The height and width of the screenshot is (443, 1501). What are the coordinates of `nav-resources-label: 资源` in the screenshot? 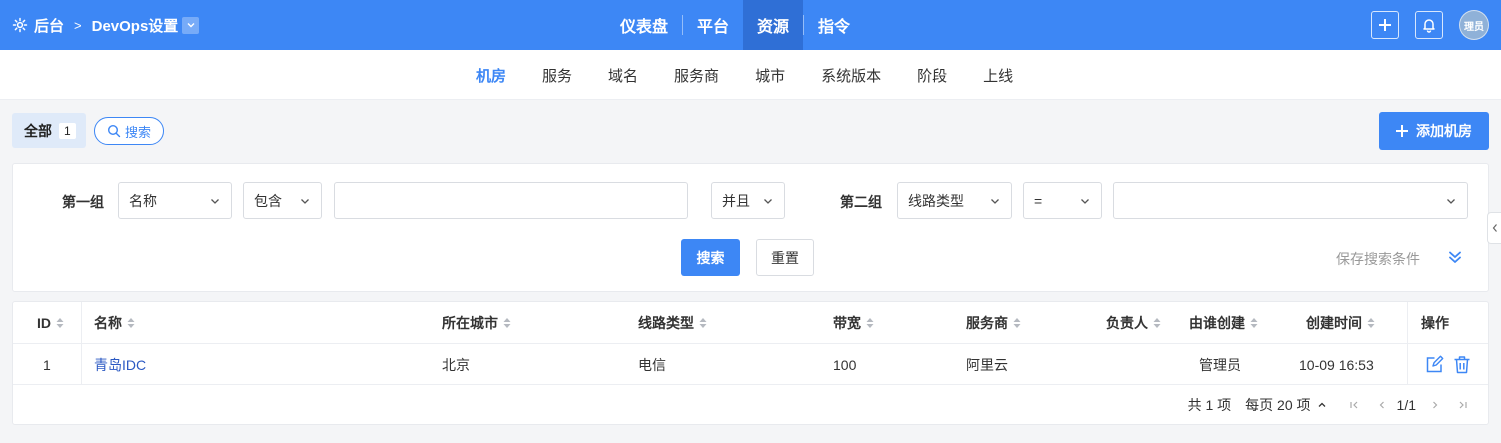 It's located at (773, 27).